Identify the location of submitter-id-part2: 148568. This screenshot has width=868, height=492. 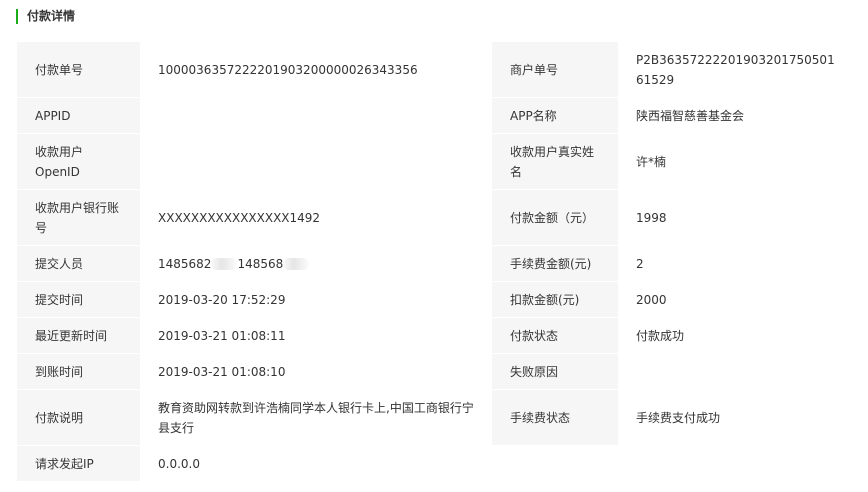
(260, 263).